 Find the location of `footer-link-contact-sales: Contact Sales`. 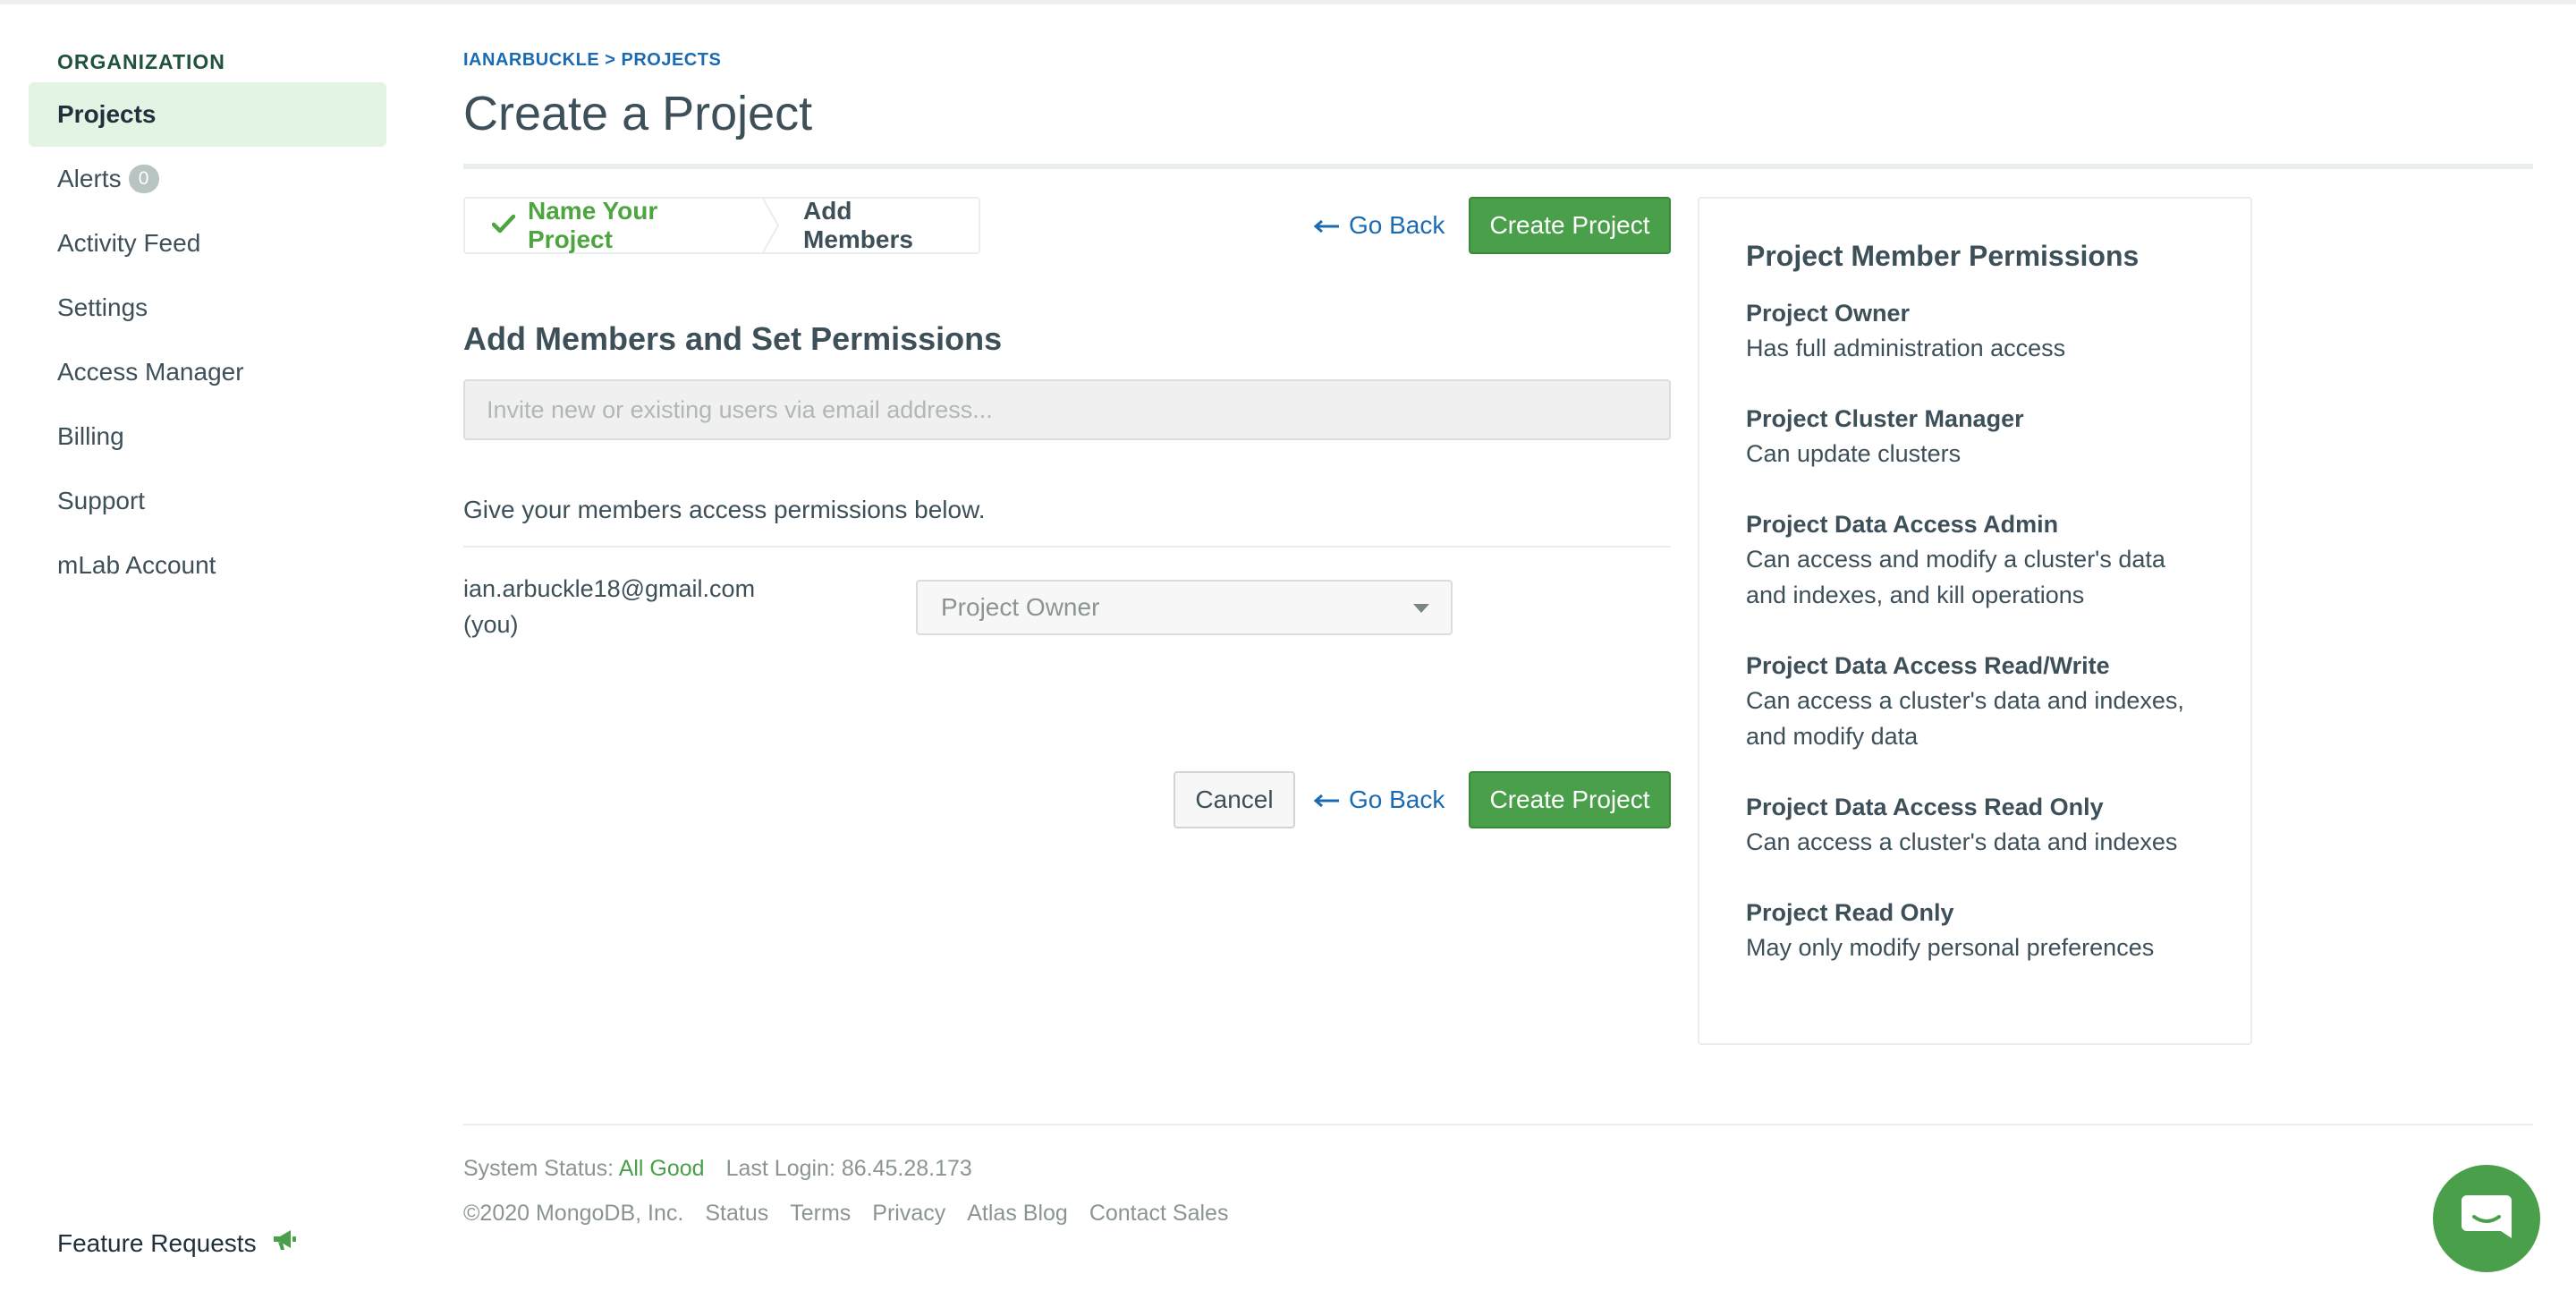

footer-link-contact-sales: Contact Sales is located at coordinates (1159, 1214).